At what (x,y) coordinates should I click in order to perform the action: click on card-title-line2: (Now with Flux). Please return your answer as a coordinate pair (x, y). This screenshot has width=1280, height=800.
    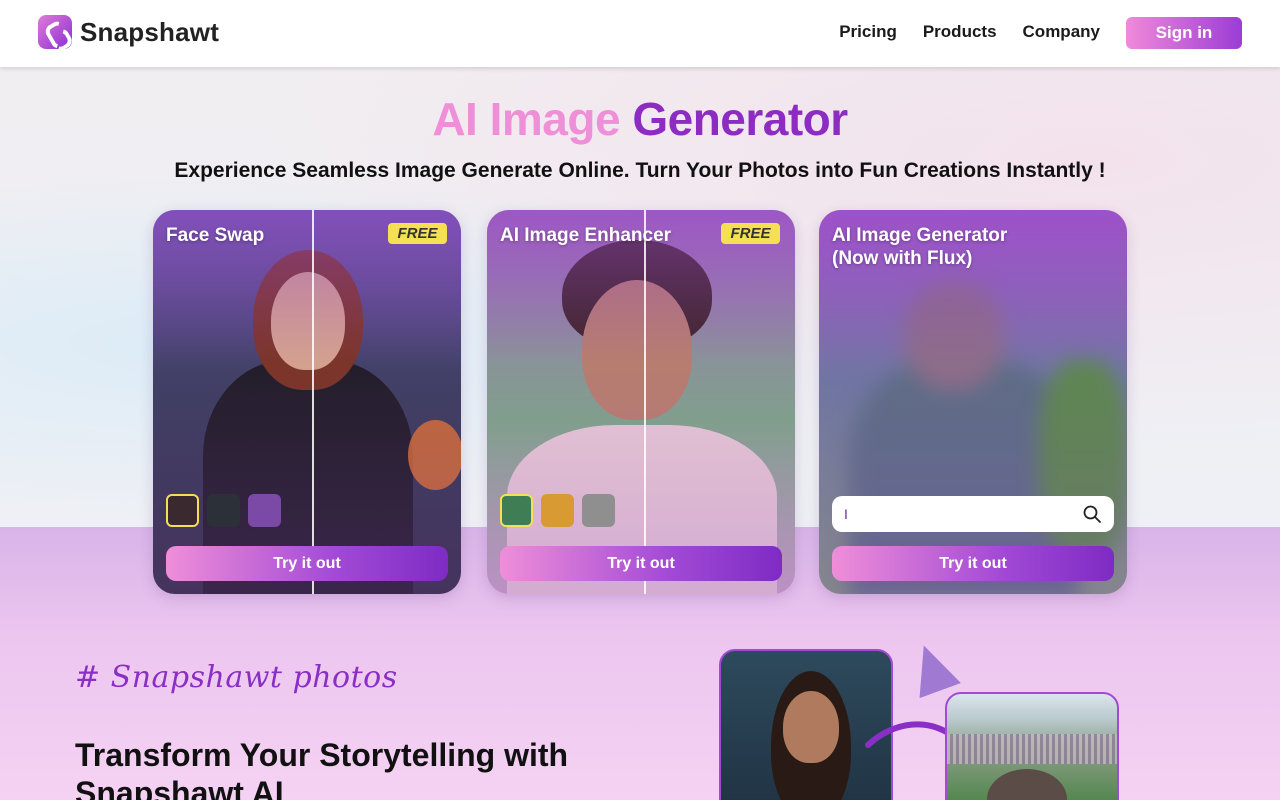
    Looking at the image, I should click on (902, 258).